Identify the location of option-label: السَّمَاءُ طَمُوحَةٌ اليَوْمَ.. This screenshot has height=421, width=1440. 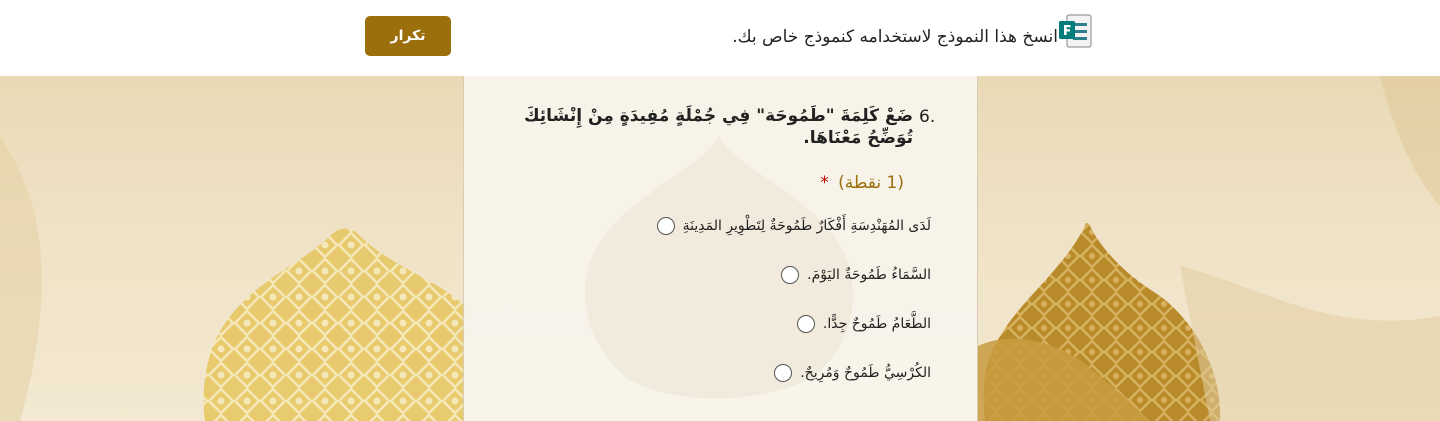
(869, 275).